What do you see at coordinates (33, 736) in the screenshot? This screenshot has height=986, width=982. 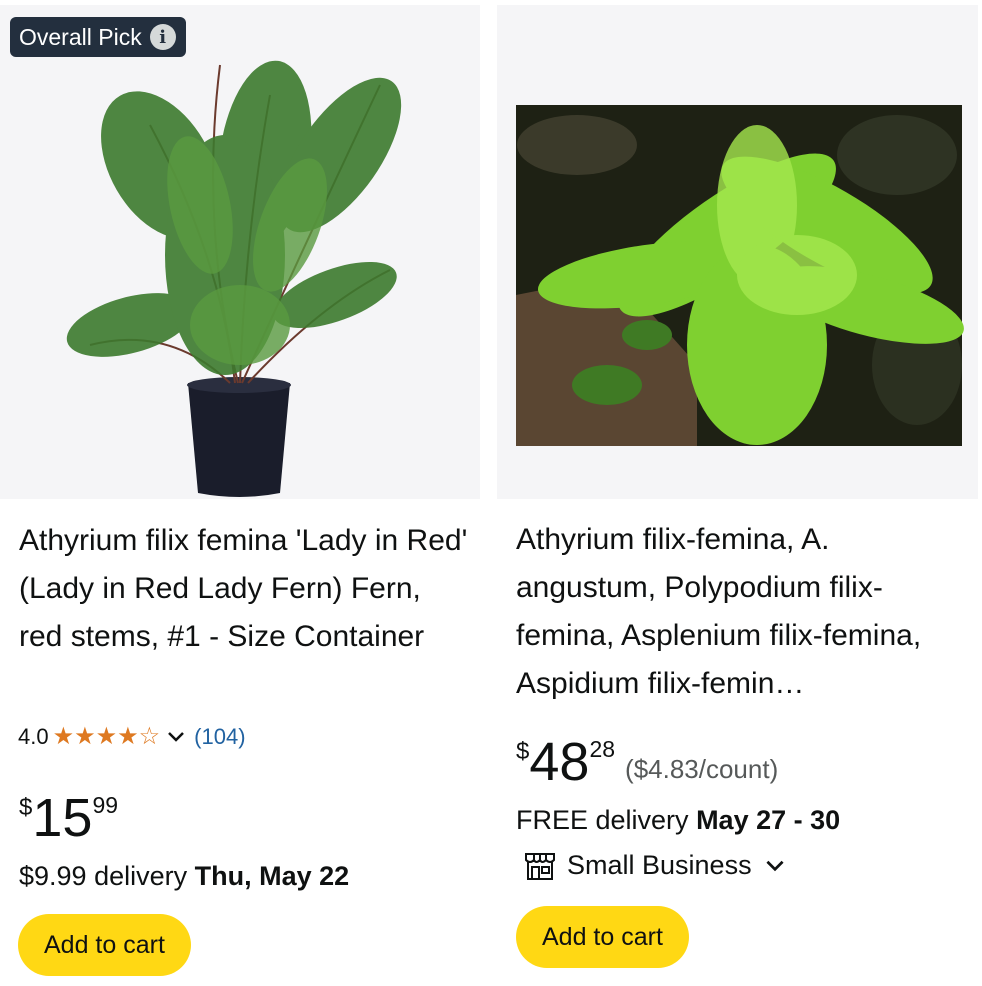 I see `rating-value: 4.0` at bounding box center [33, 736].